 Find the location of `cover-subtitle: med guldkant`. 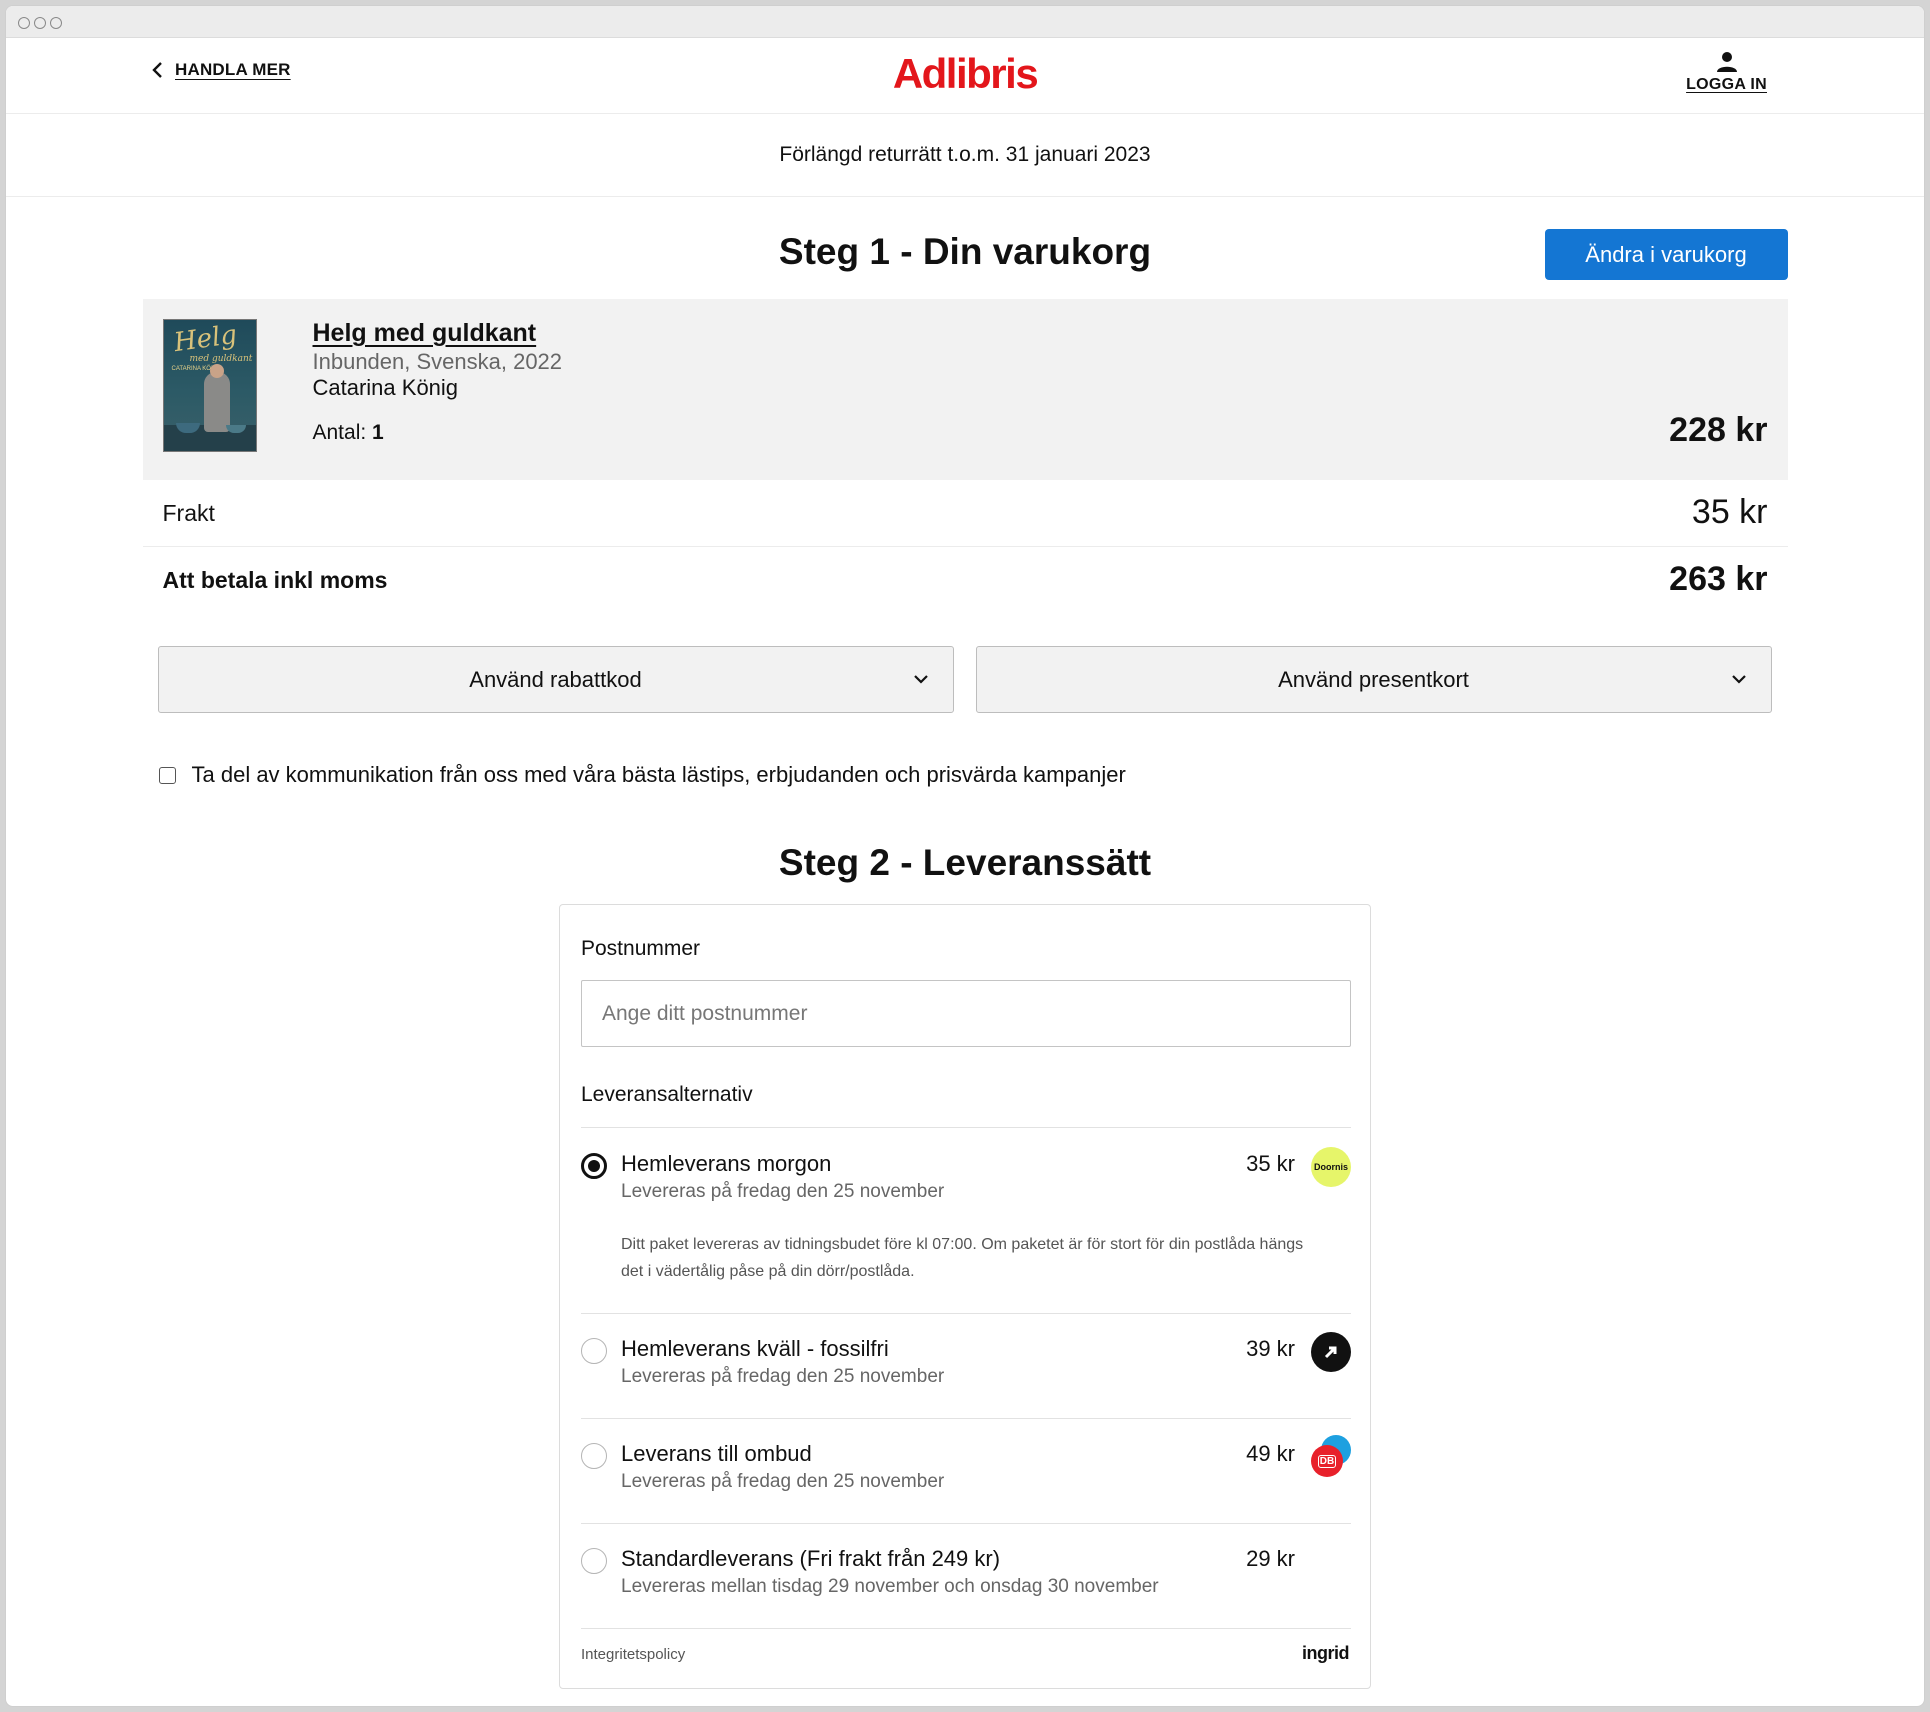

cover-subtitle: med guldkant is located at coordinates (221, 359).